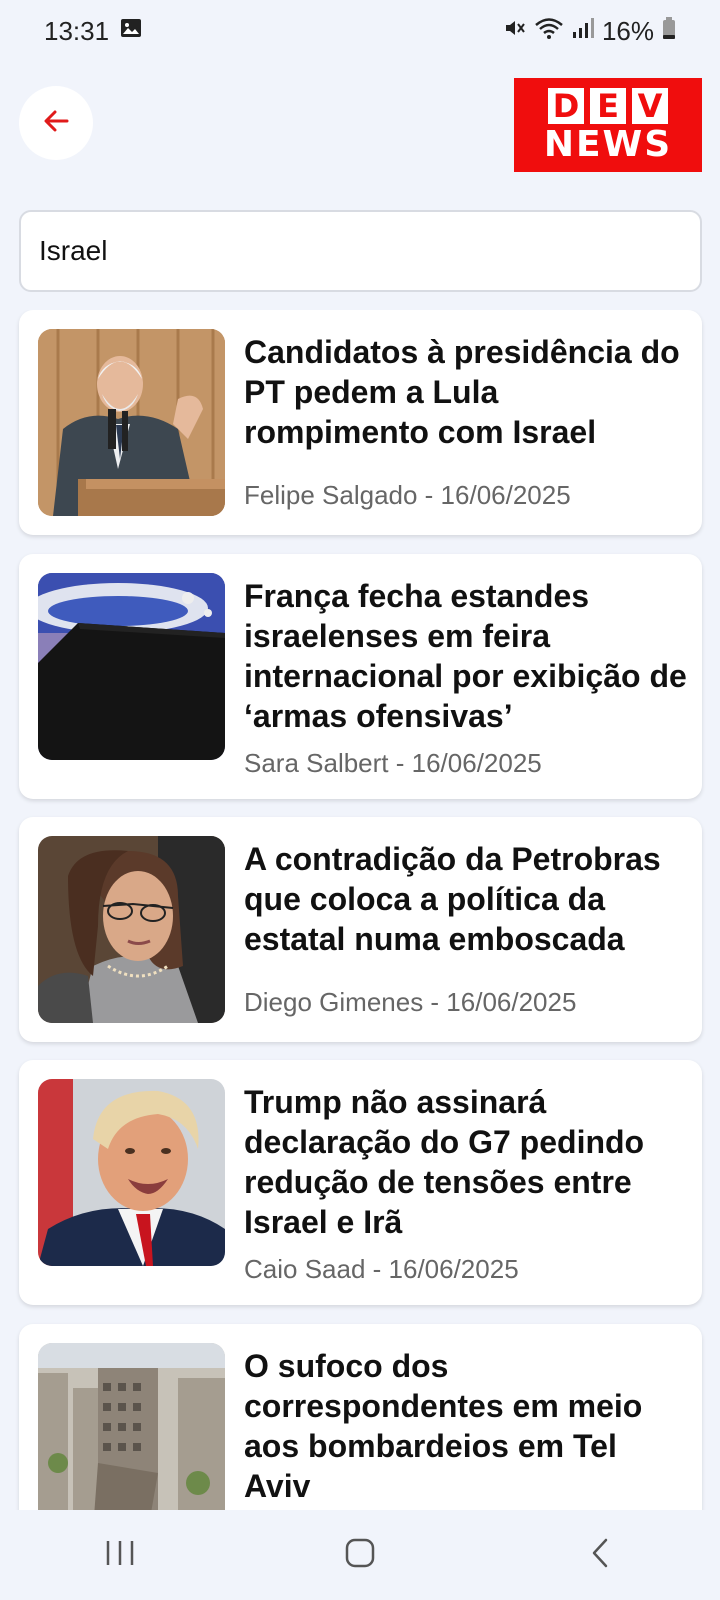 The image size is (720, 1600). I want to click on home-button, so click(360, 1555).